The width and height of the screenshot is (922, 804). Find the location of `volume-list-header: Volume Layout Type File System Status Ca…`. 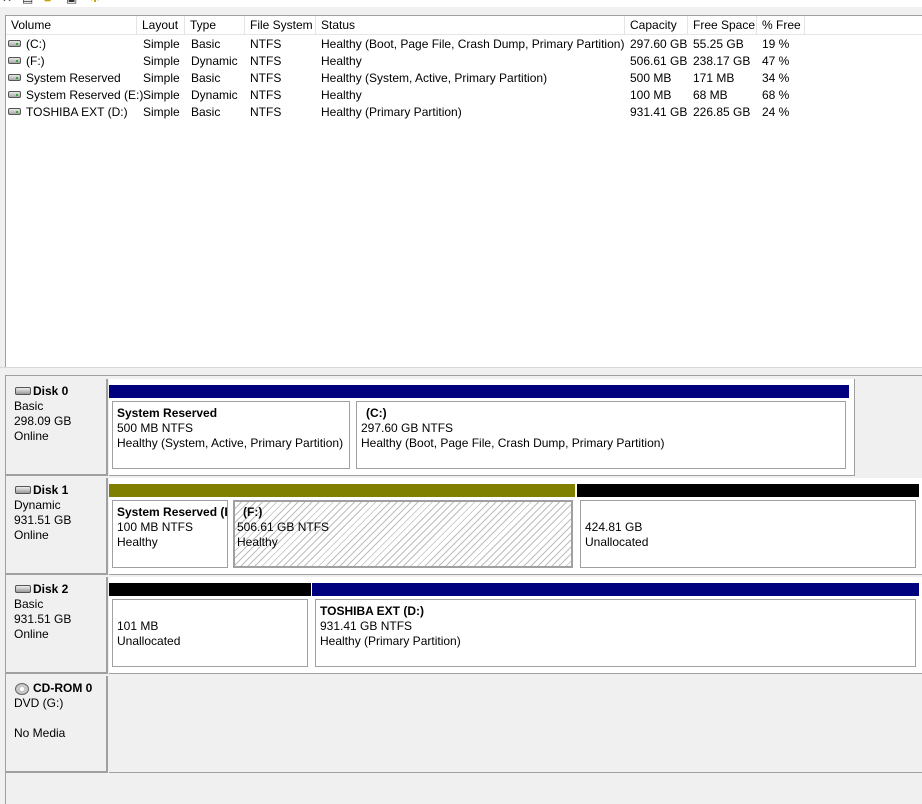

volume-list-header: Volume Layout Type File System Status Ca… is located at coordinates (464, 25).